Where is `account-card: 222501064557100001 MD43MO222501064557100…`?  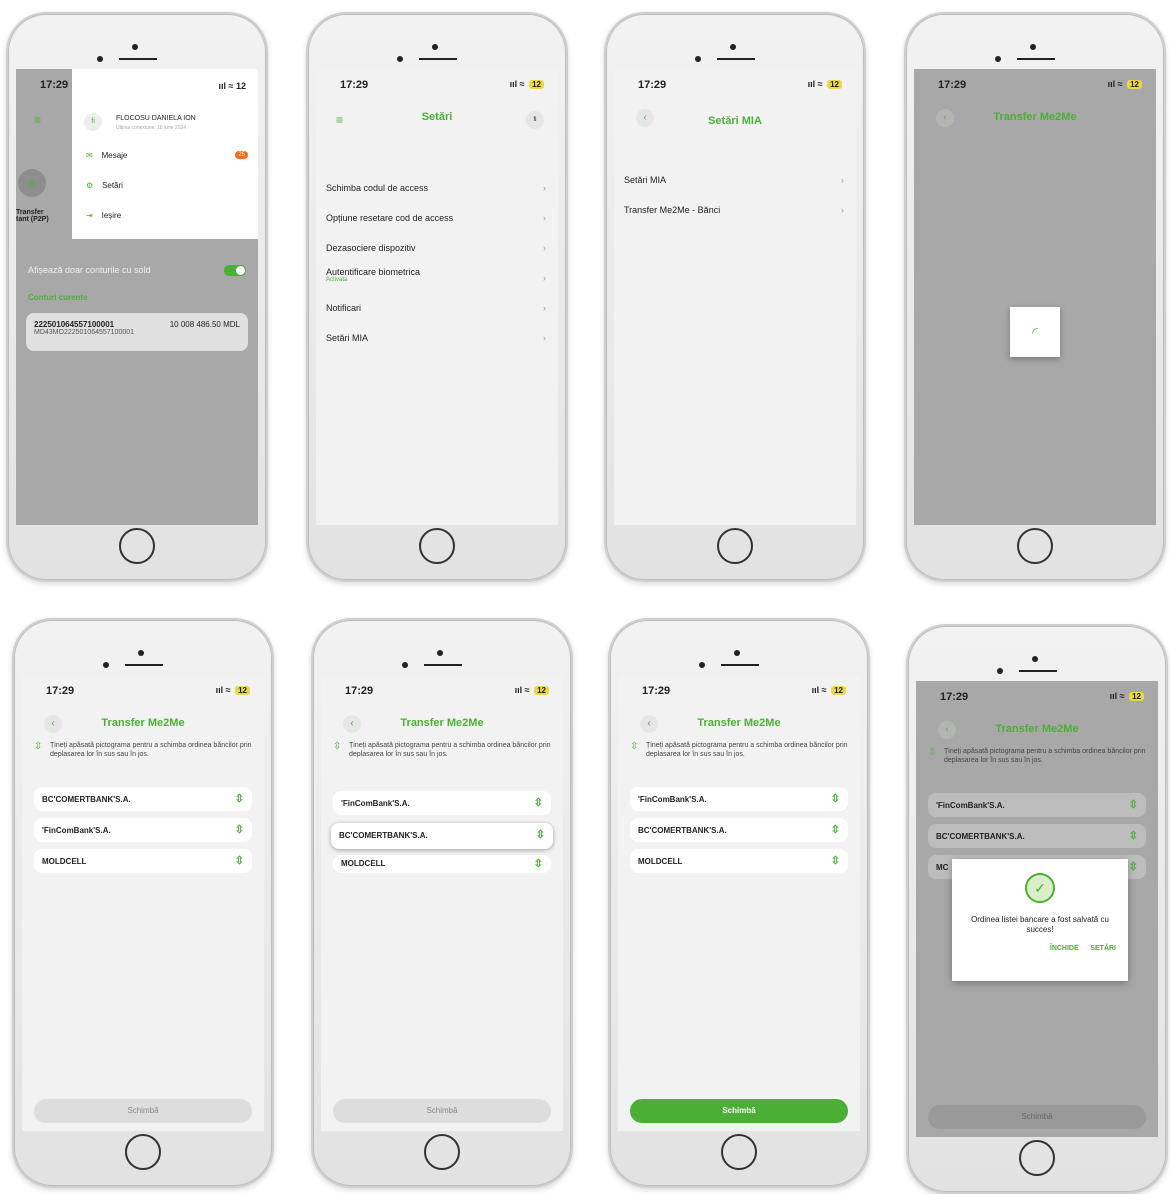
account-card: 222501064557100001 MD43MO222501064557100… is located at coordinates (137, 332).